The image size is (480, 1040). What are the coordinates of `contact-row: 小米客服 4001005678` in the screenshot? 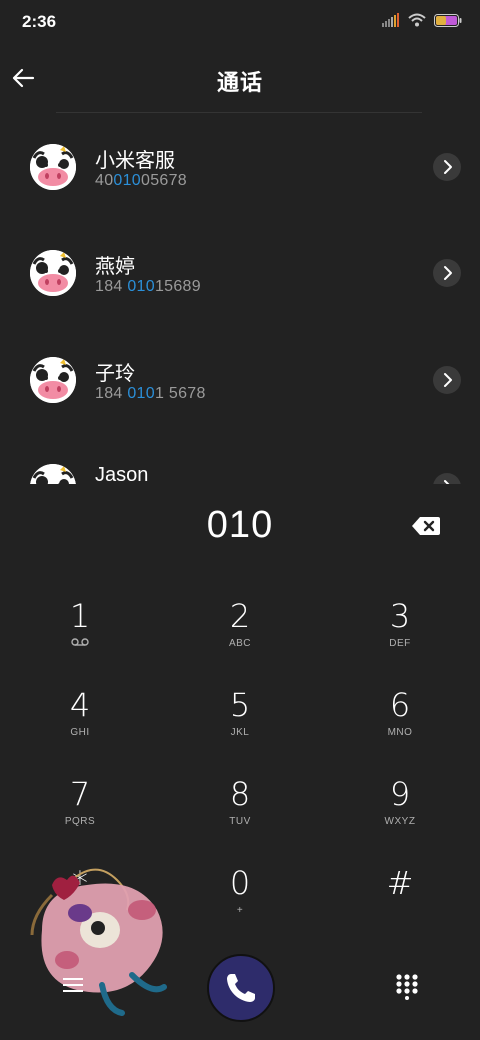 It's located at (240, 166).